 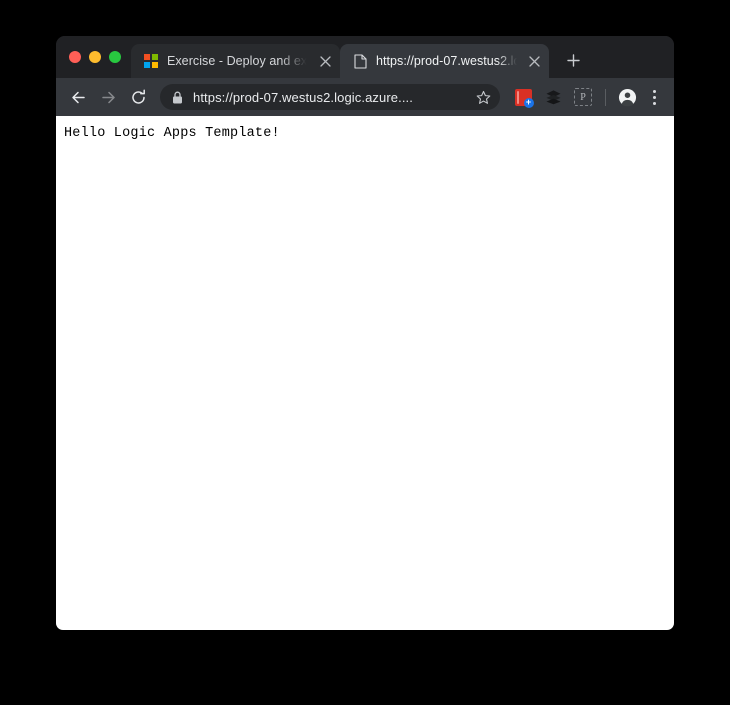 I want to click on reload-icon, so click(x=138, y=96).